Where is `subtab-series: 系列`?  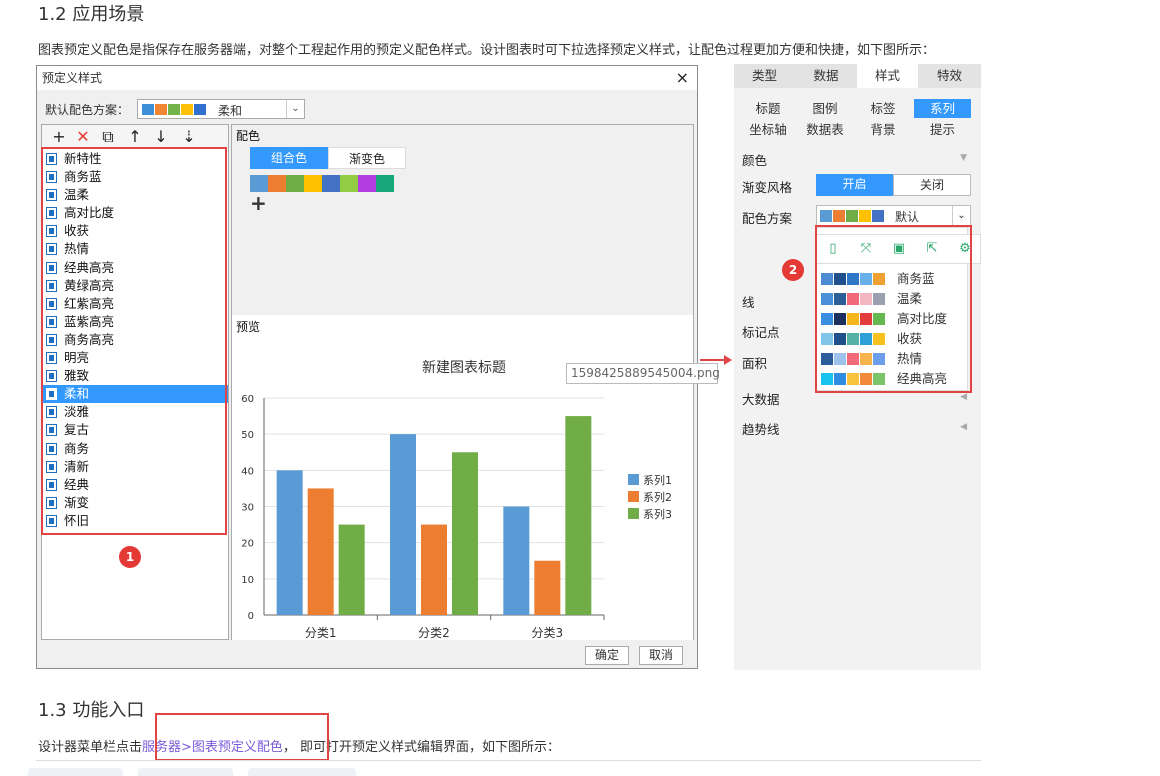
subtab-series: 系列 is located at coordinates (942, 108).